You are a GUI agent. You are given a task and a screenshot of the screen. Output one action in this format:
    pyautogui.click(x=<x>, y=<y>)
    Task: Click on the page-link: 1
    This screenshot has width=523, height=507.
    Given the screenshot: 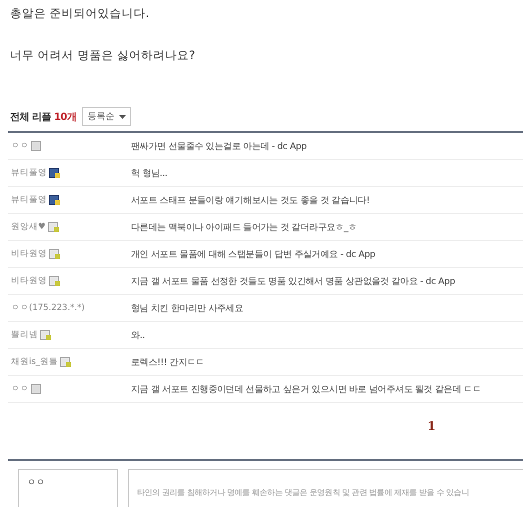 What is the action you would take?
    pyautogui.click(x=431, y=430)
    